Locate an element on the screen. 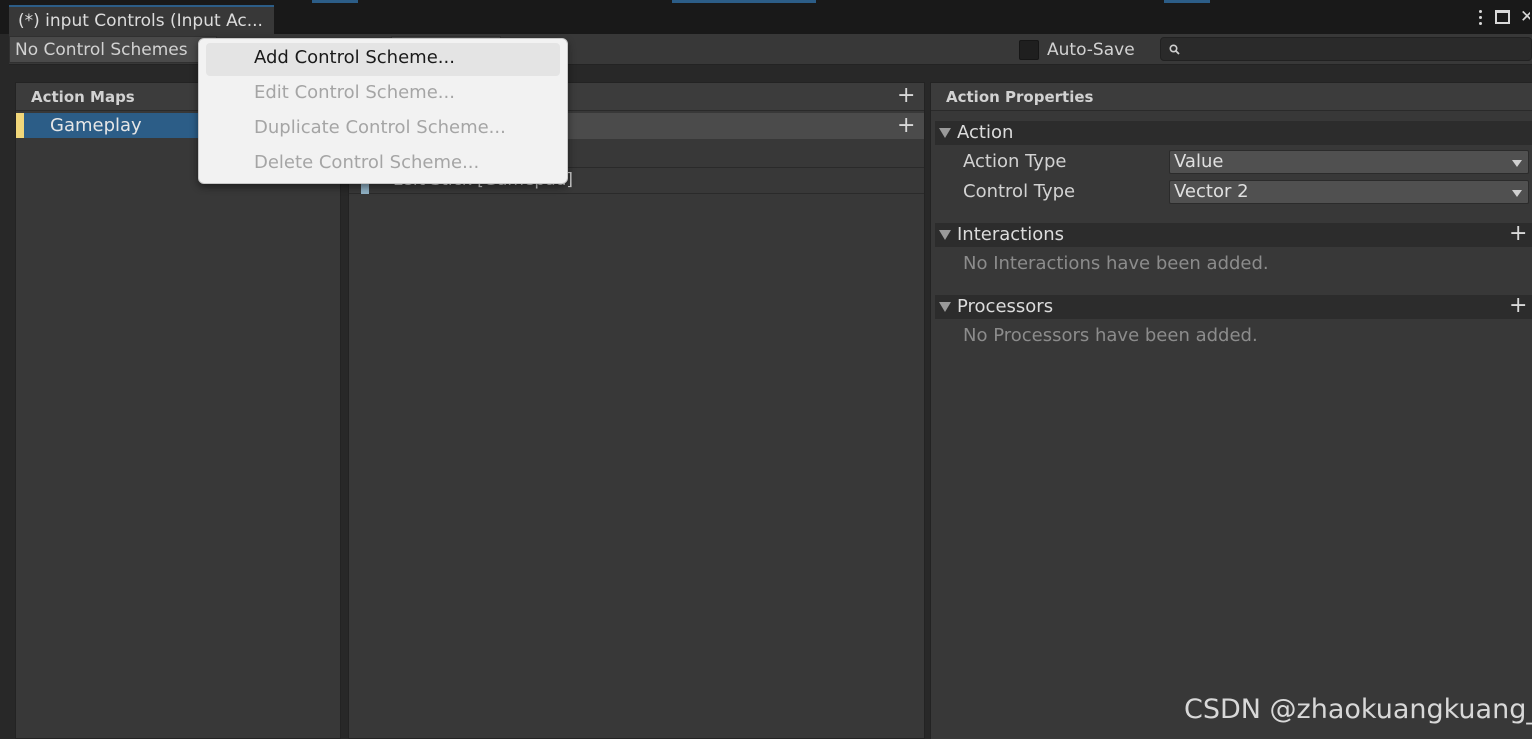 This screenshot has width=1532, height=739. control-scheme-dropdown: No Control Schemes is located at coordinates (113, 49).